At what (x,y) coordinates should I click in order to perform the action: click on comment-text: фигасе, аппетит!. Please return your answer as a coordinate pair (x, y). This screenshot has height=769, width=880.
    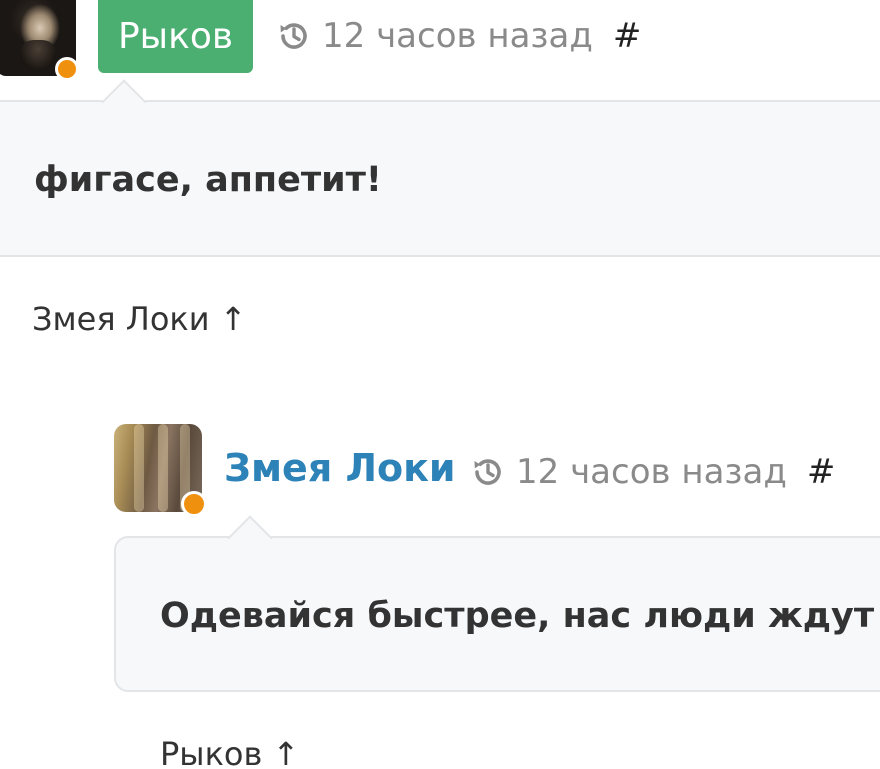
    Looking at the image, I should click on (208, 180).